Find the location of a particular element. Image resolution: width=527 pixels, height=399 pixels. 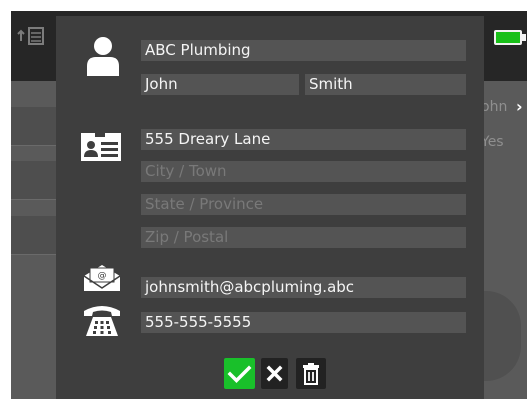

list-icon is located at coordinates (32, 36).